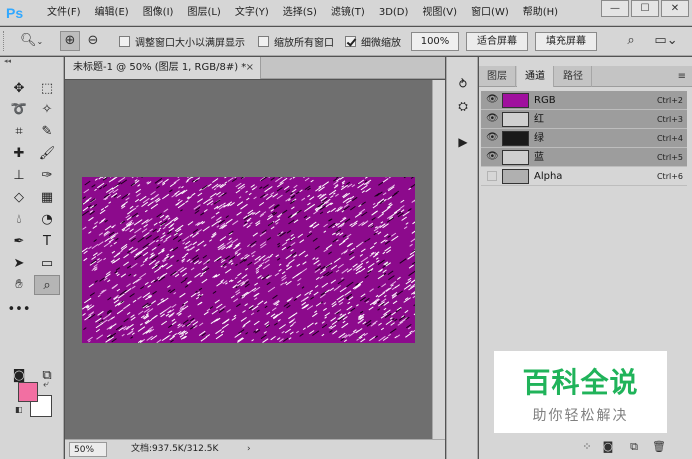 The image size is (692, 459). What do you see at coordinates (381, 43) in the screenshot?
I see `scrubby-zoom-label: 细微缩放` at bounding box center [381, 43].